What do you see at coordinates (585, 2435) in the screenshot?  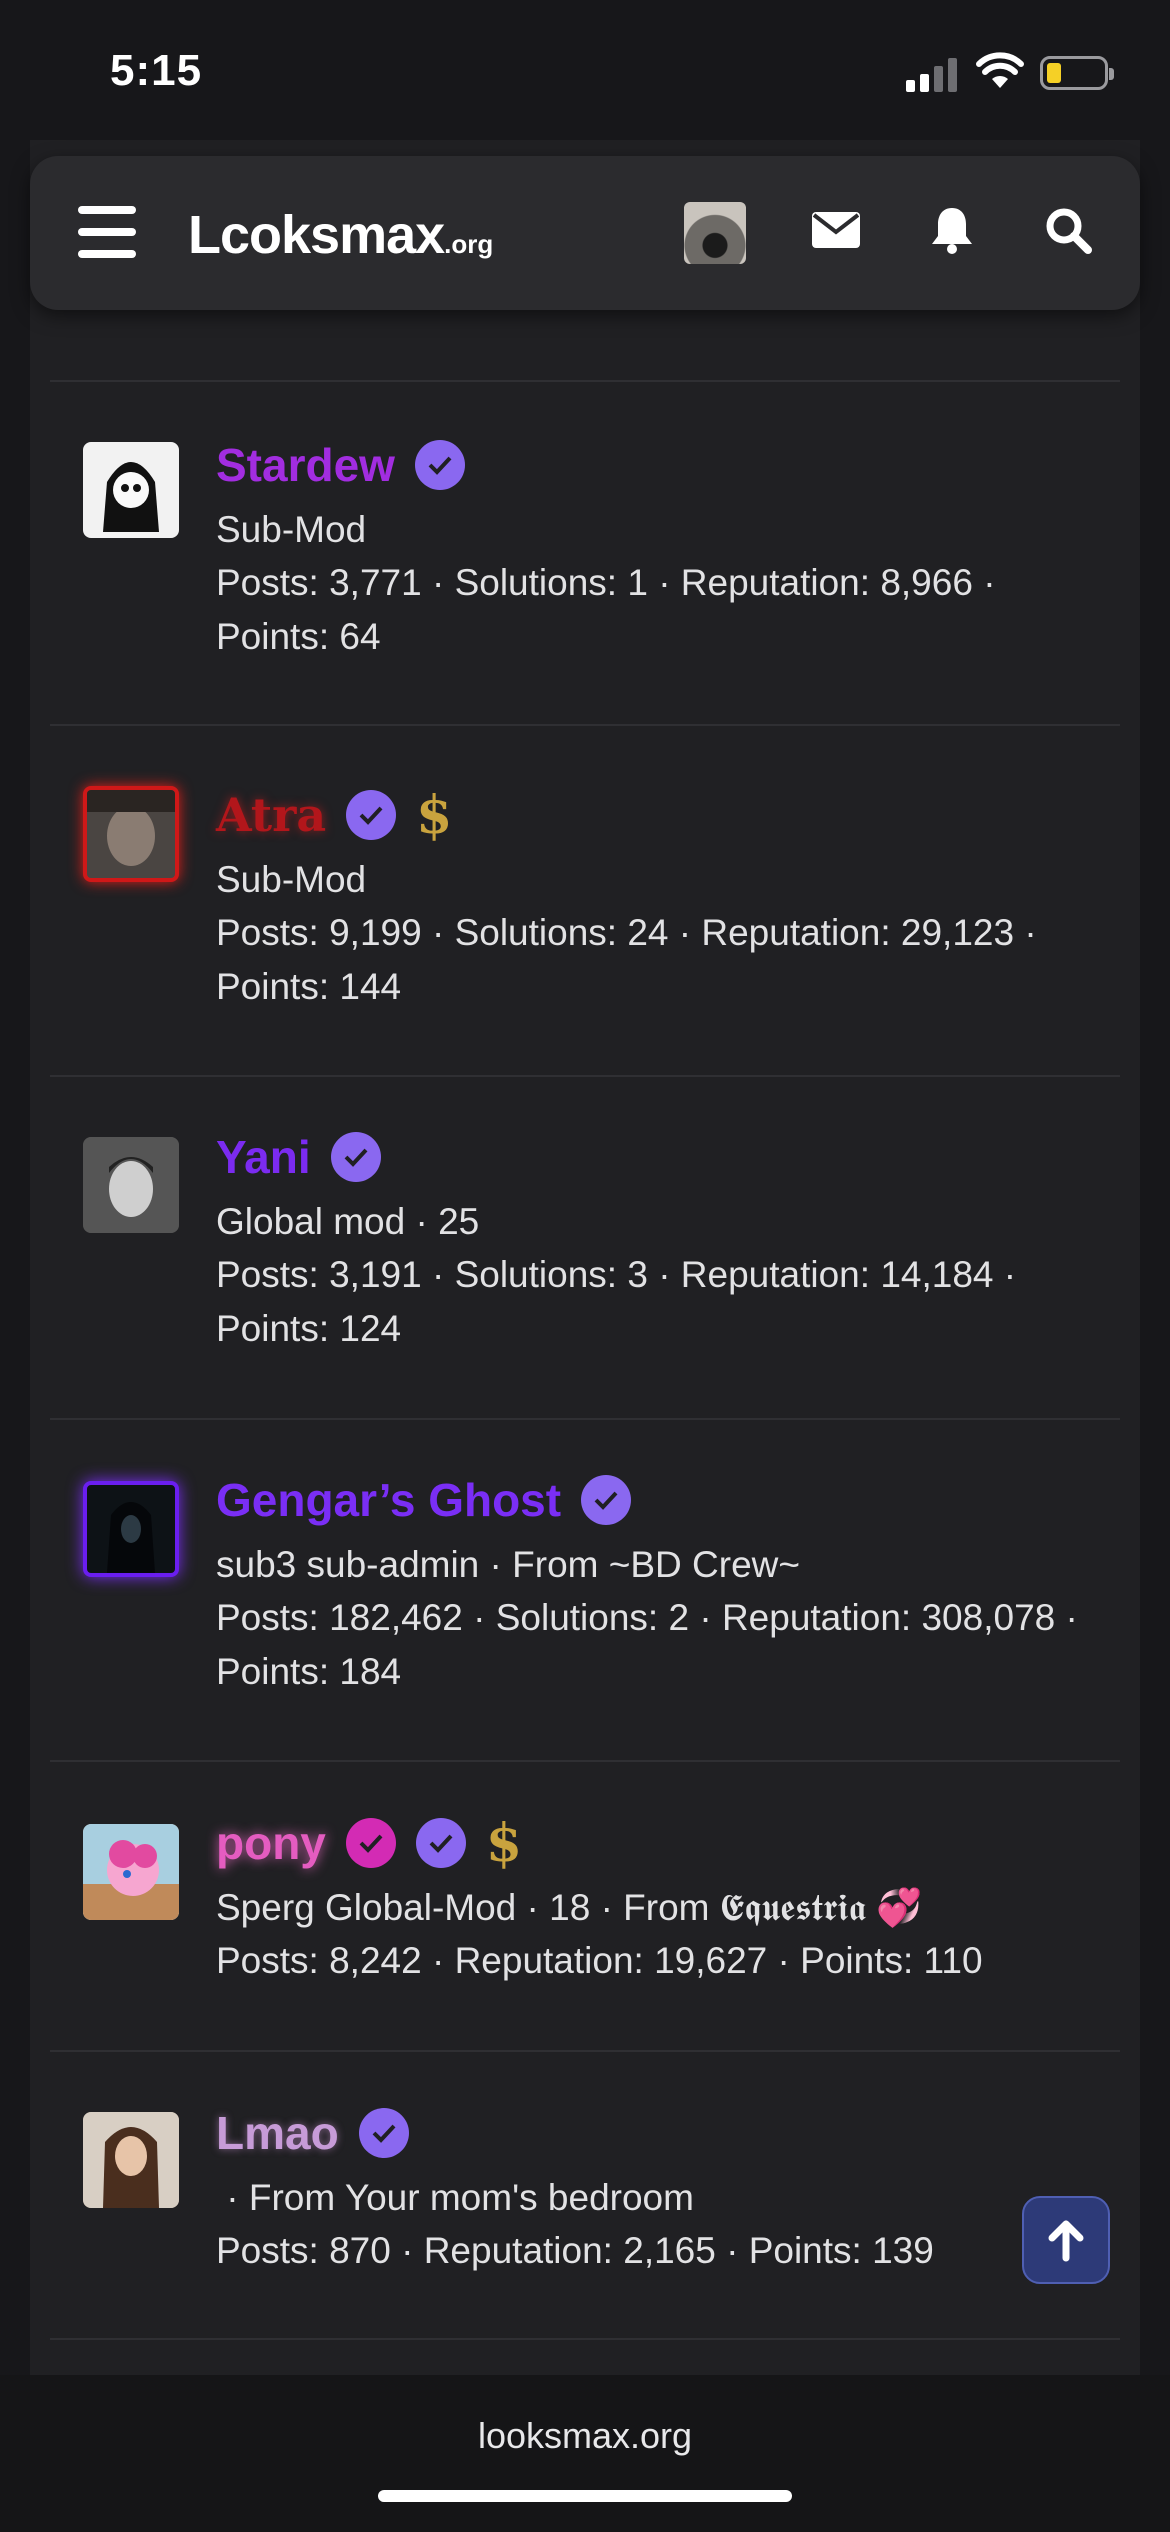 I see `url-text: looksmax.org` at bounding box center [585, 2435].